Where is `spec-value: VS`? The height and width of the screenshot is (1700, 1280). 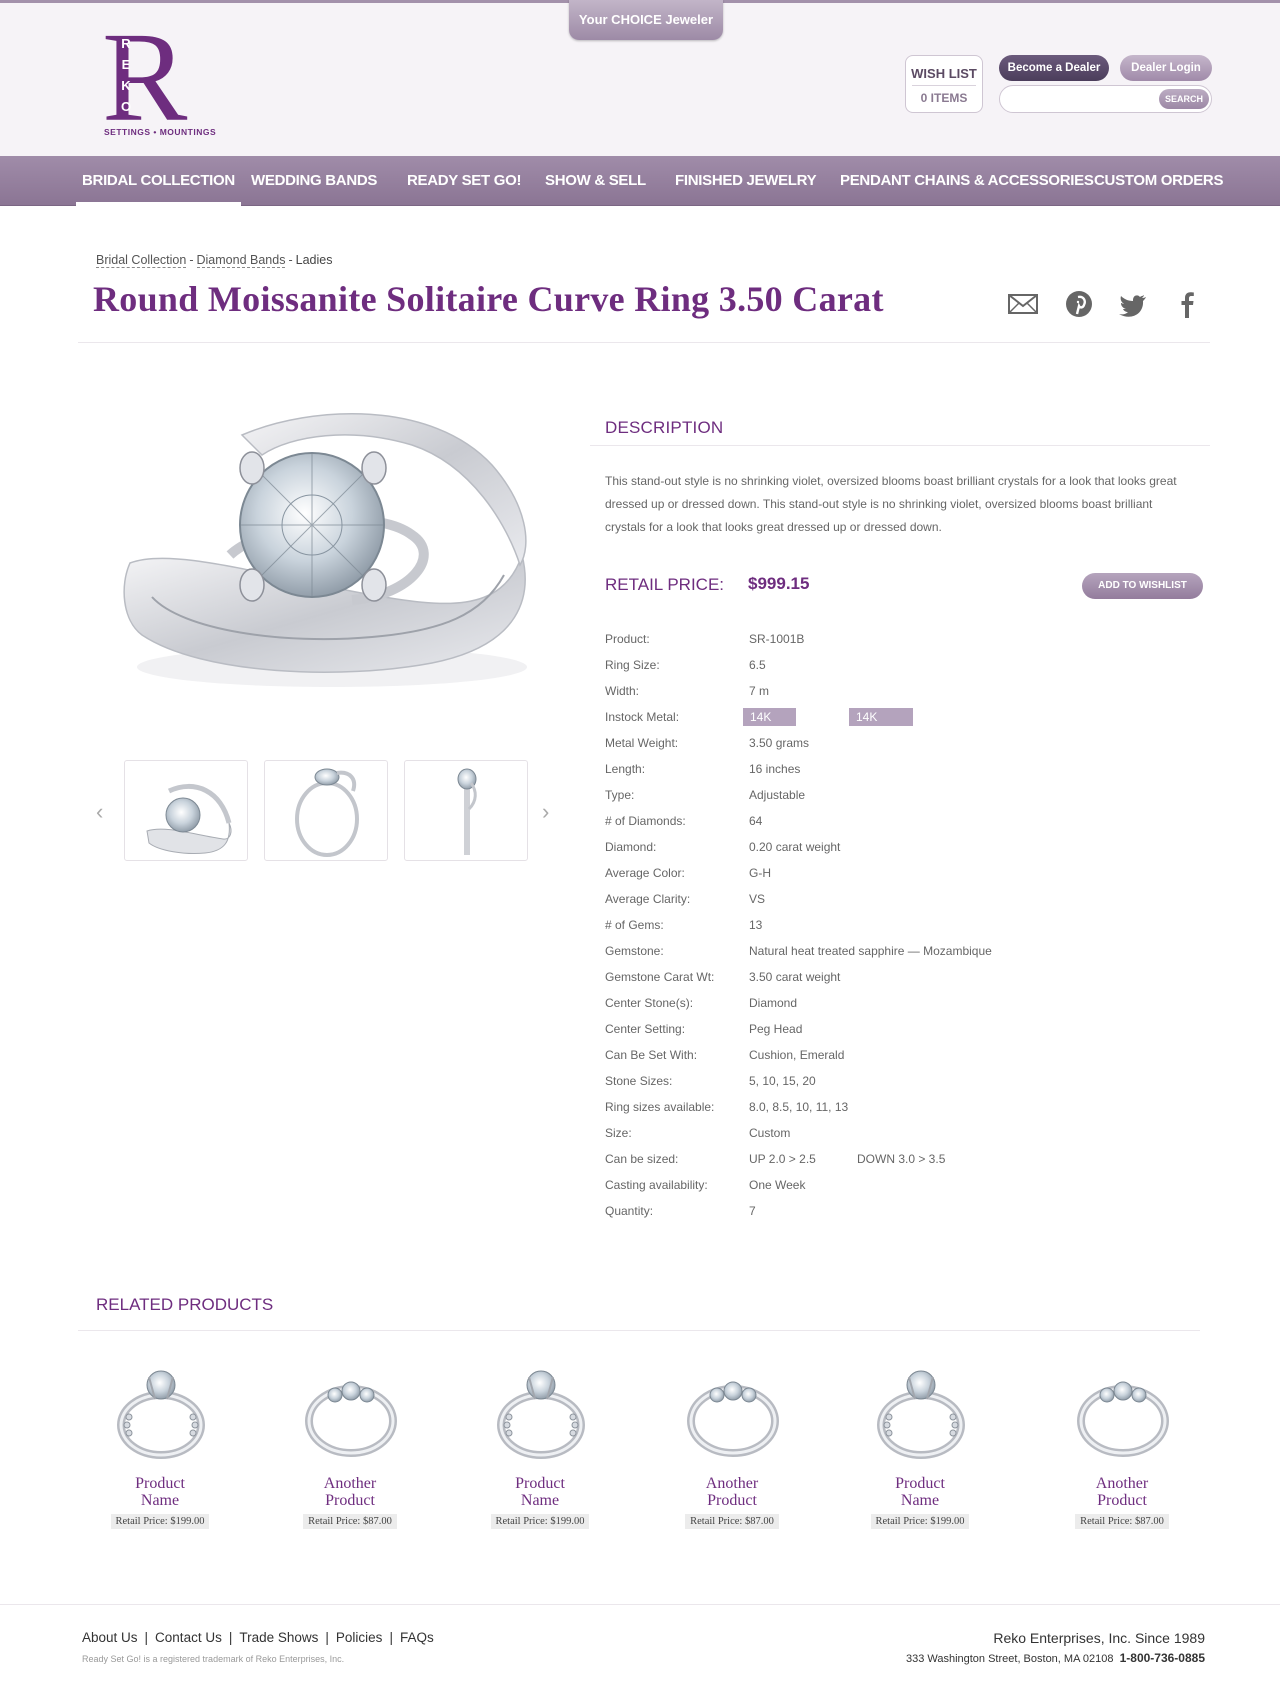
spec-value: VS is located at coordinates (757, 899).